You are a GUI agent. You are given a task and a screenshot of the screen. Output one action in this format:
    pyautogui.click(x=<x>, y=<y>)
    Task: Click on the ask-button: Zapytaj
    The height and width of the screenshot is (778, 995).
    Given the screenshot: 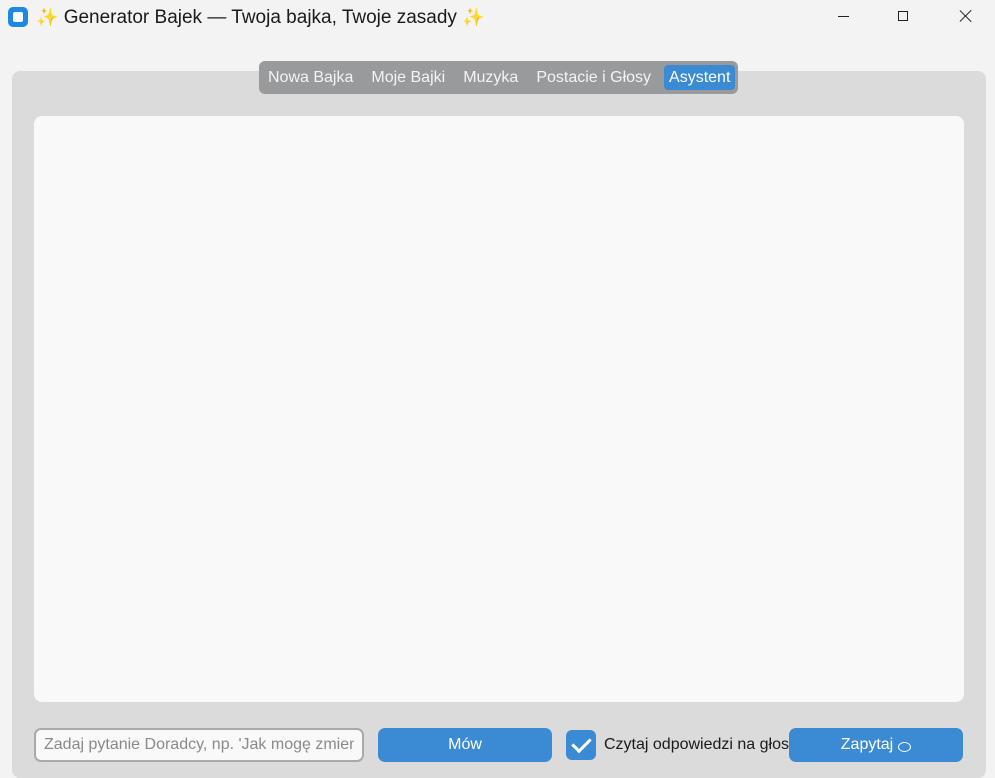 What is the action you would take?
    pyautogui.click(x=876, y=745)
    